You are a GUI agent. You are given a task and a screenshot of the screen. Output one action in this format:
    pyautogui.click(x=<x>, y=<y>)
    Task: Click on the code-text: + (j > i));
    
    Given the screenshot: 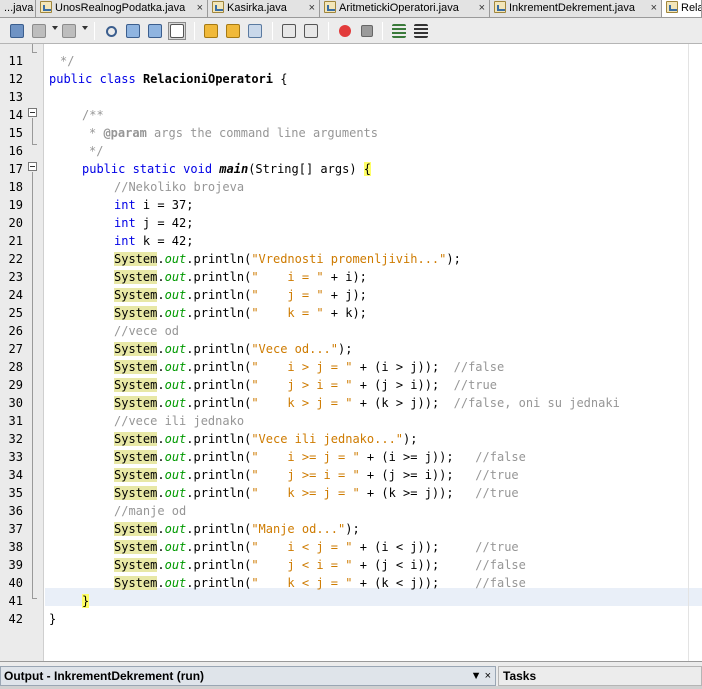 What is the action you would take?
    pyautogui.click(x=403, y=385)
    